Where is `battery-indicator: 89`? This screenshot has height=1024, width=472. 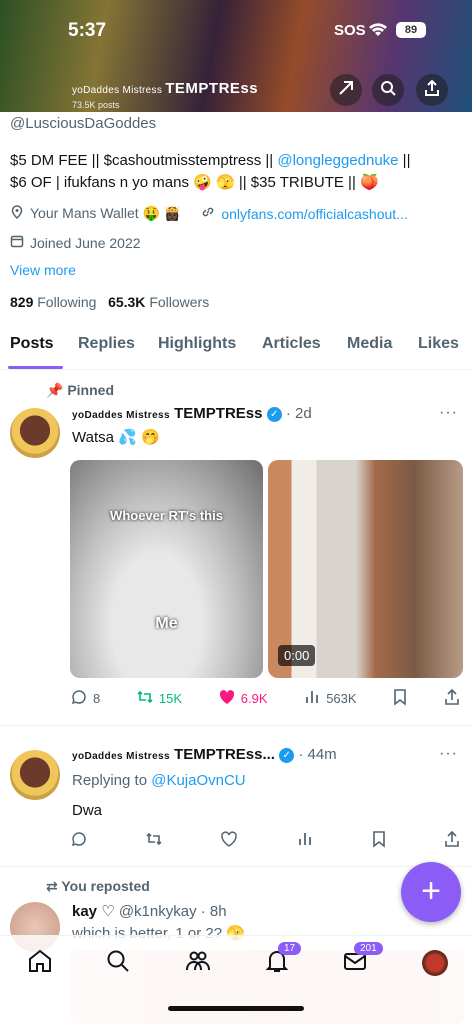 battery-indicator: 89 is located at coordinates (411, 30).